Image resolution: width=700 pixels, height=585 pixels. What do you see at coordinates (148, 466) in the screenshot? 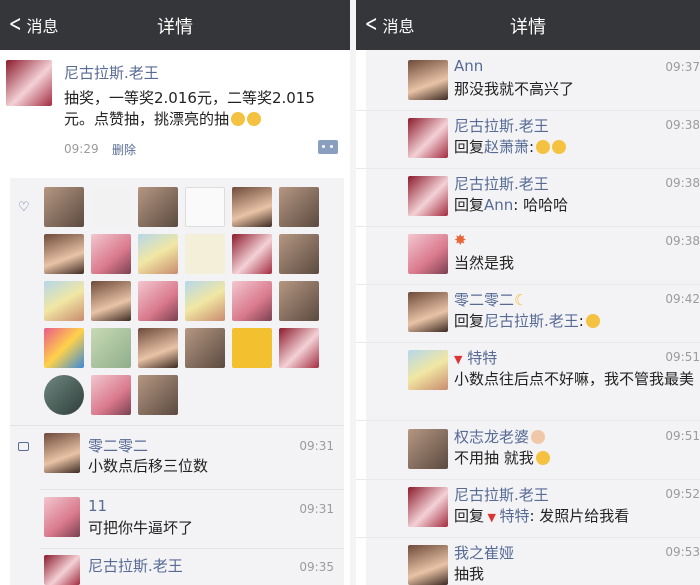
I see `comment-text: 小数点后移三位数` at bounding box center [148, 466].